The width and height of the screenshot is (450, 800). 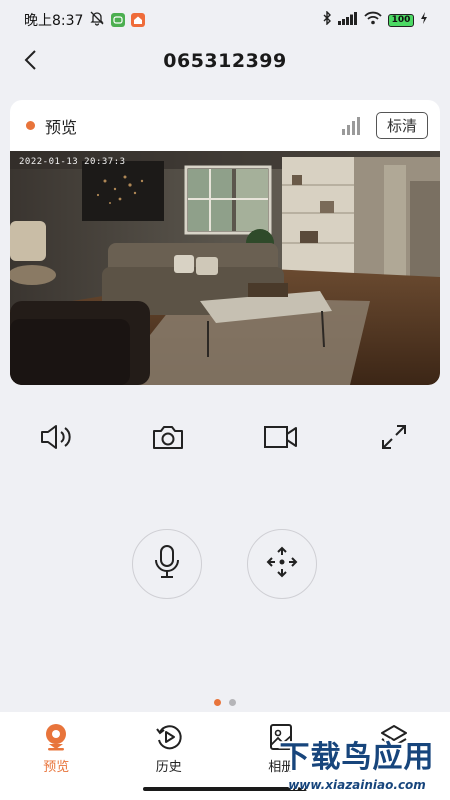 I want to click on bell-muted-icon, so click(x=97, y=20).